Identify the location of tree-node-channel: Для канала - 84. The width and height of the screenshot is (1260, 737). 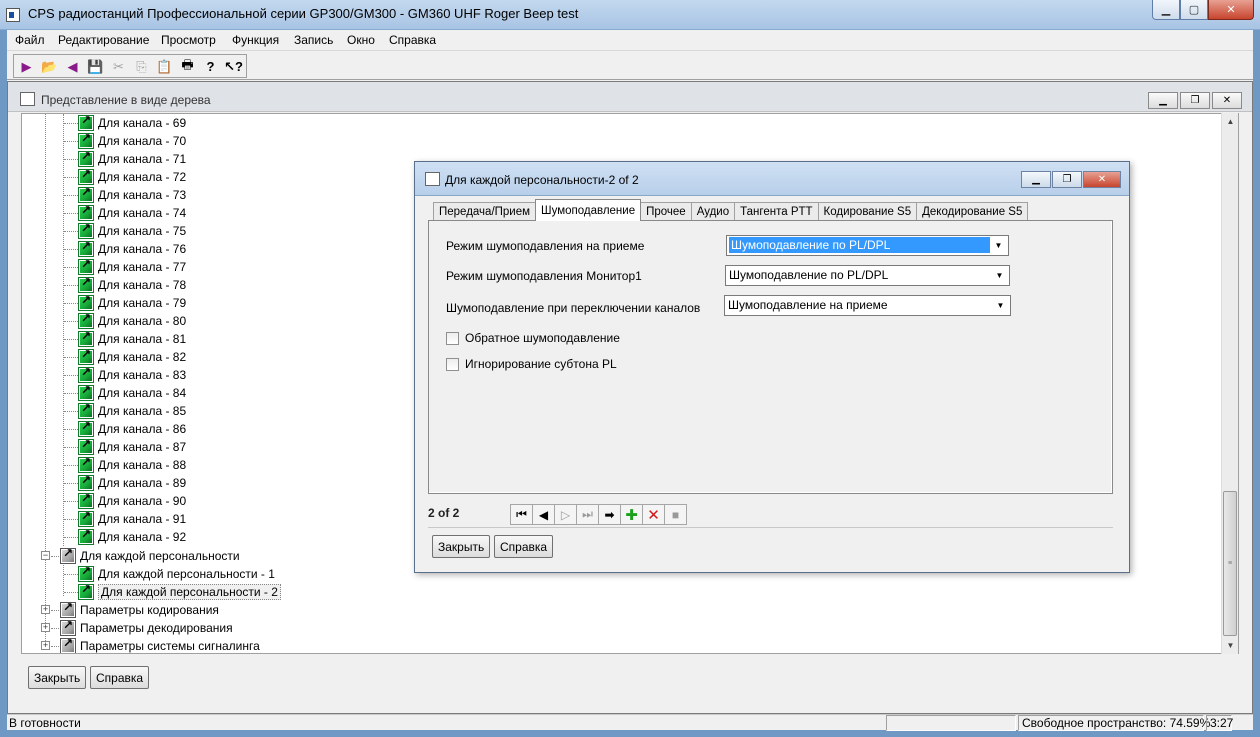
(132, 392).